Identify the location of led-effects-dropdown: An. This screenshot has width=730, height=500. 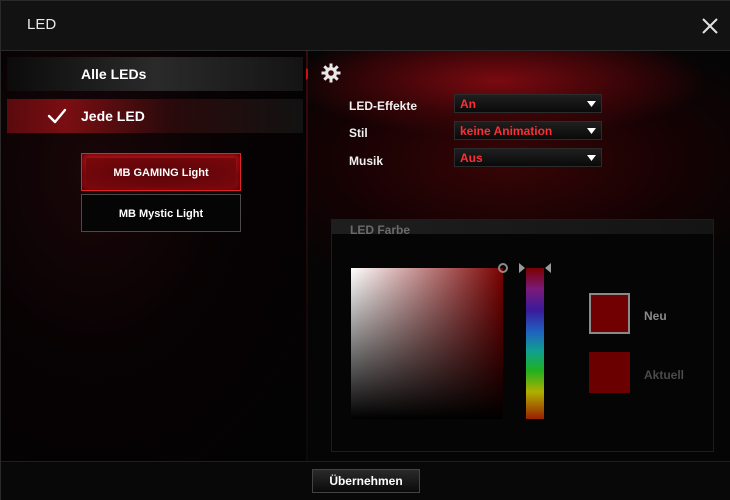
(528, 103).